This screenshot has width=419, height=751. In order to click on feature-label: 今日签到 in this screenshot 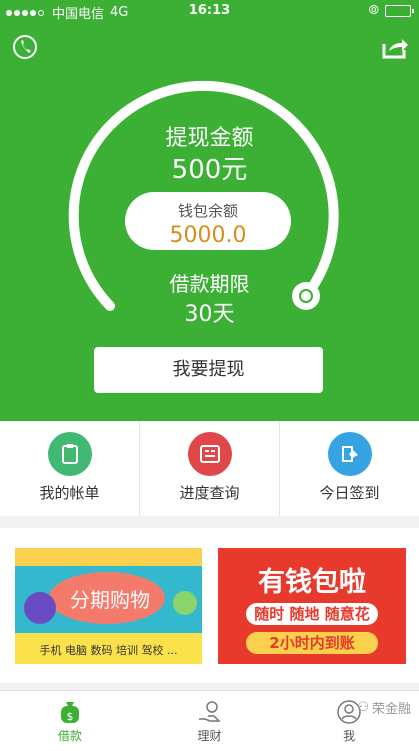, I will do `click(349, 493)`.